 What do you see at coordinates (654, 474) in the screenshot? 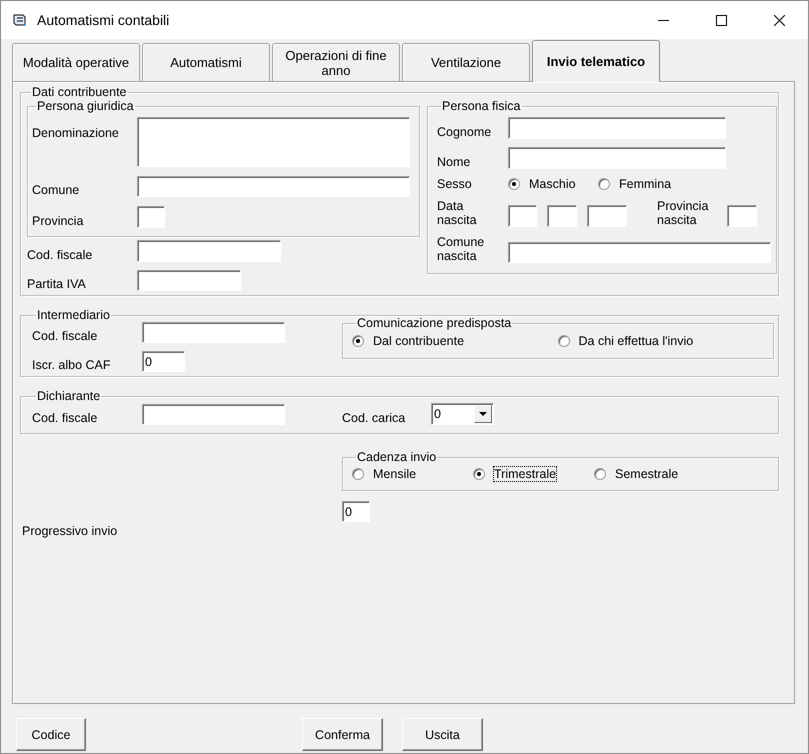
I see `radio-option: Semestrale` at bounding box center [654, 474].